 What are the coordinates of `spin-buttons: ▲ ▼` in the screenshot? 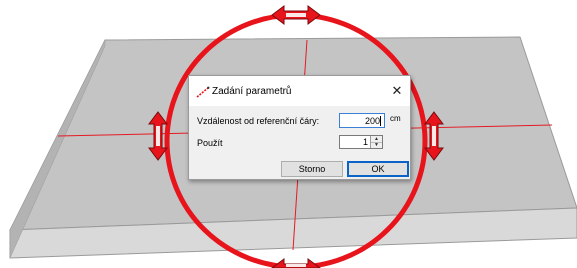 It's located at (376, 142).